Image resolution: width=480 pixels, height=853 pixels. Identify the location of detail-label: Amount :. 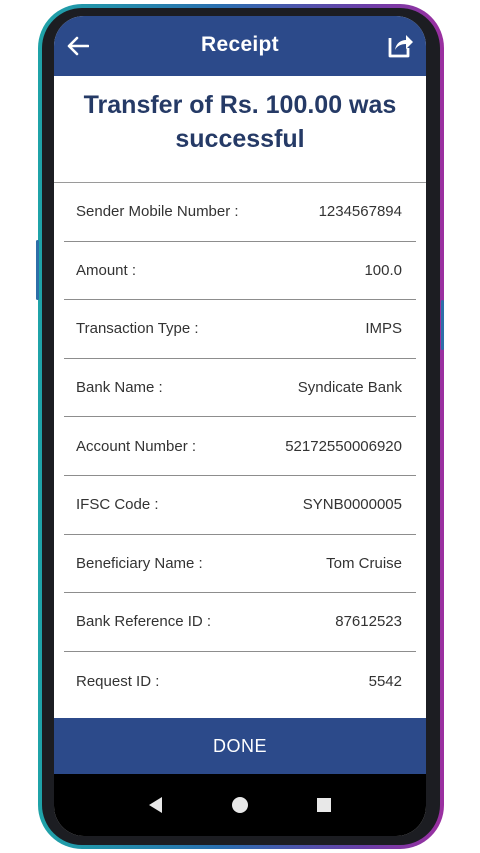
(106, 270).